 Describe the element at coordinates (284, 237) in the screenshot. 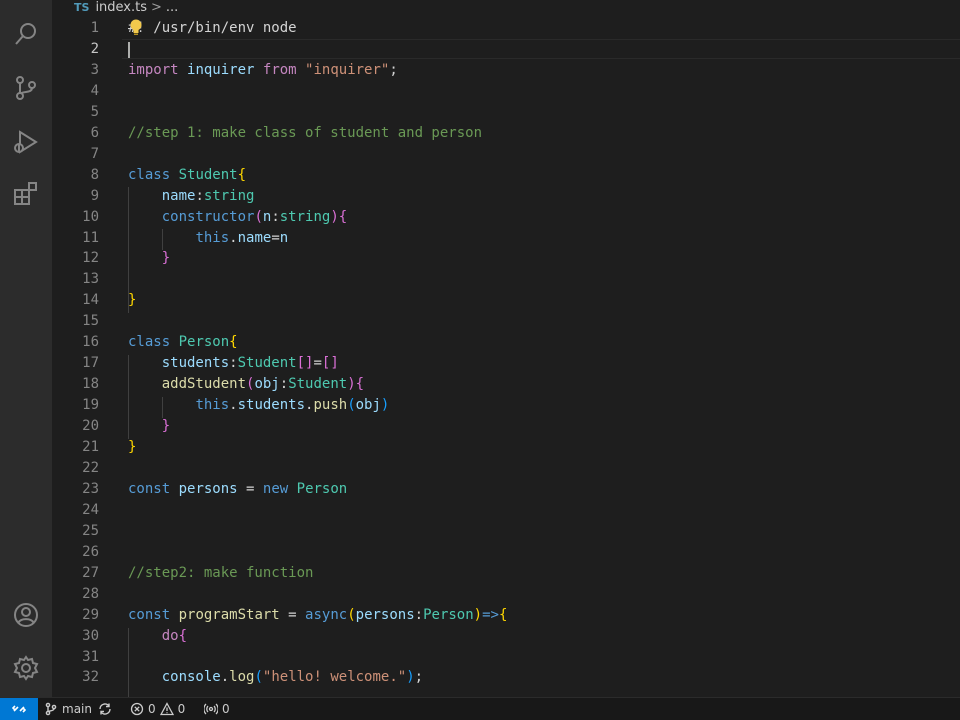

I see `code-token: n` at that location.